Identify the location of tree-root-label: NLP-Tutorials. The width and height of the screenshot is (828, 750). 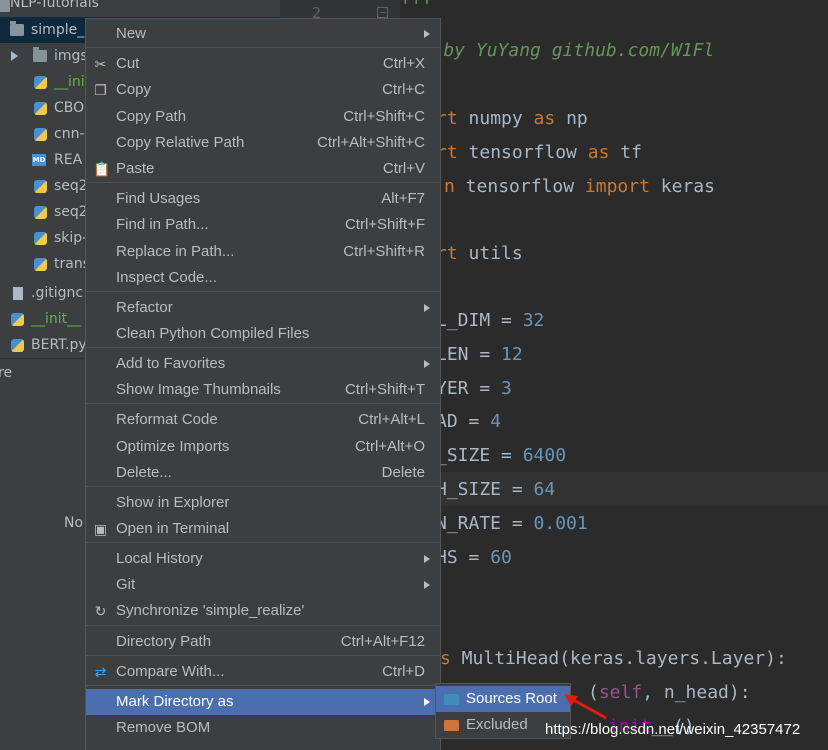
(54, 5).